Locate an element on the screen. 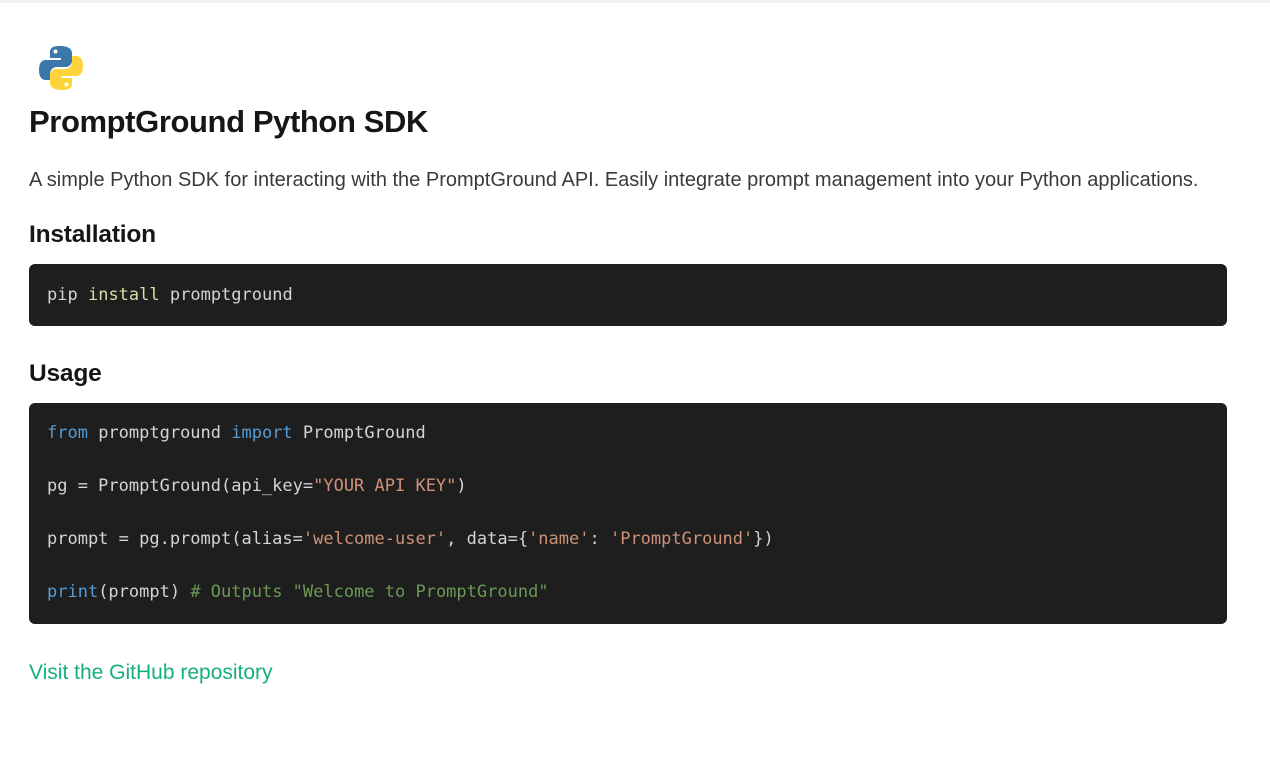 The width and height of the screenshot is (1270, 760). top-border is located at coordinates (635, 1).